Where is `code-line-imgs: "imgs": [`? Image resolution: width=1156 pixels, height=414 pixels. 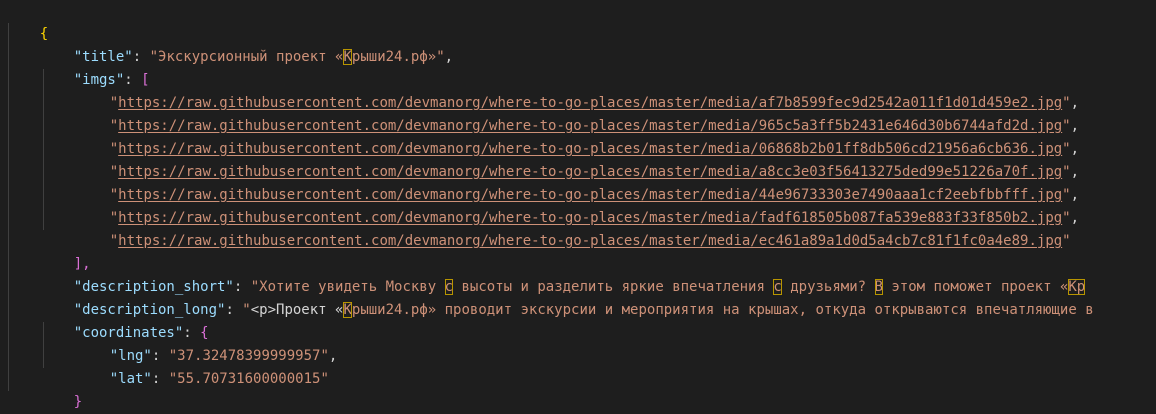
code-line-imgs: "imgs": [ is located at coordinates (95, 67).